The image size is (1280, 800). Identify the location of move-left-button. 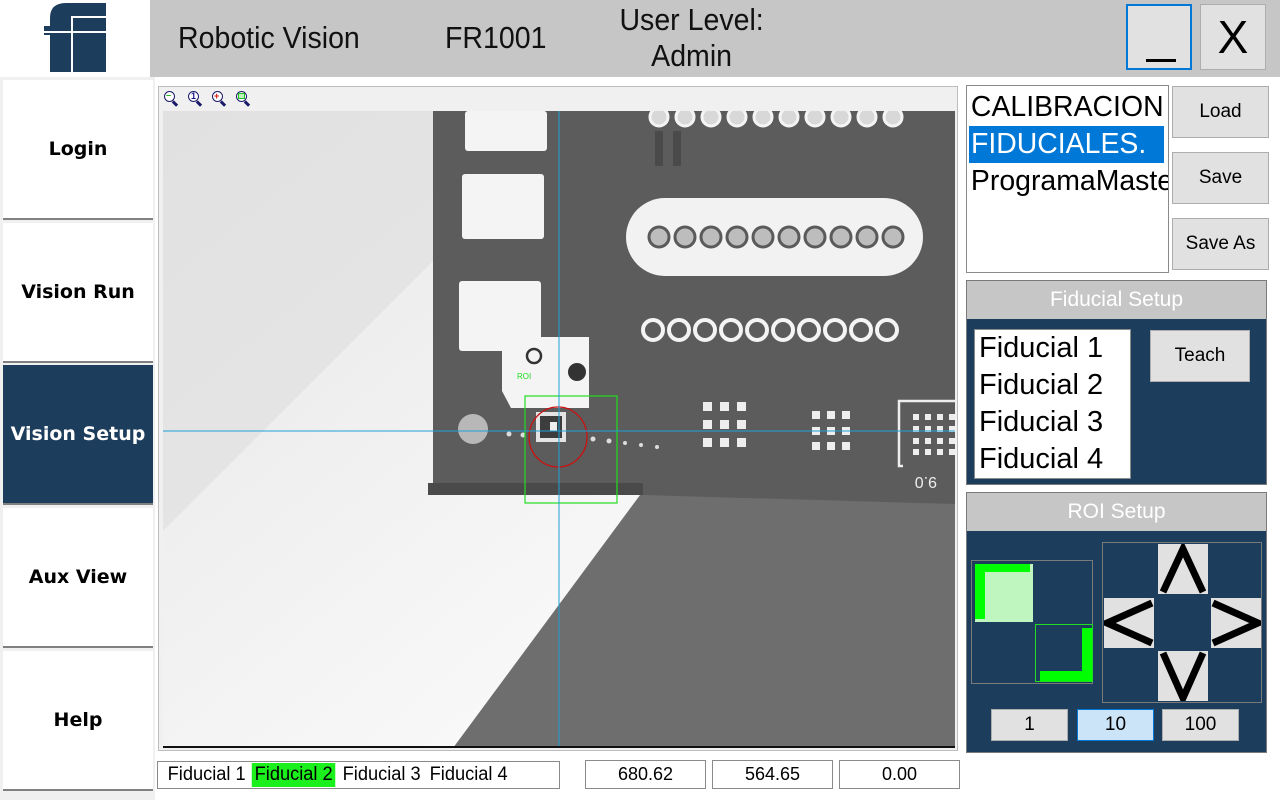
(1129, 623).